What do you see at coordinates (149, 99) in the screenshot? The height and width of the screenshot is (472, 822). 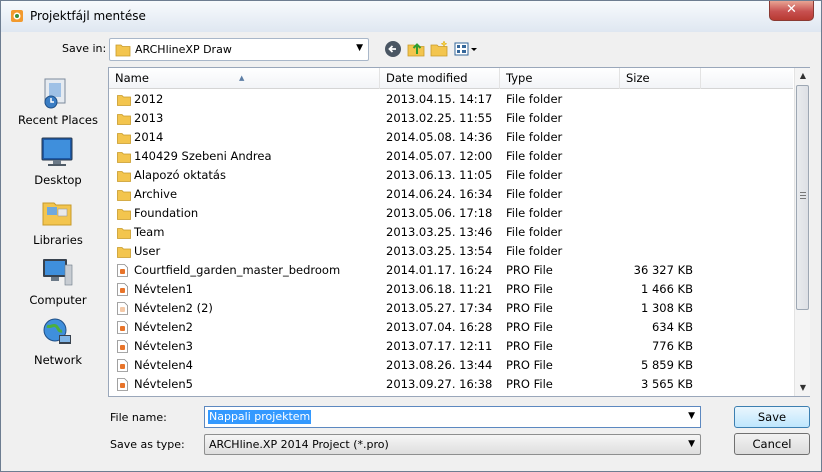 I see `file-name-cell: 2012` at bounding box center [149, 99].